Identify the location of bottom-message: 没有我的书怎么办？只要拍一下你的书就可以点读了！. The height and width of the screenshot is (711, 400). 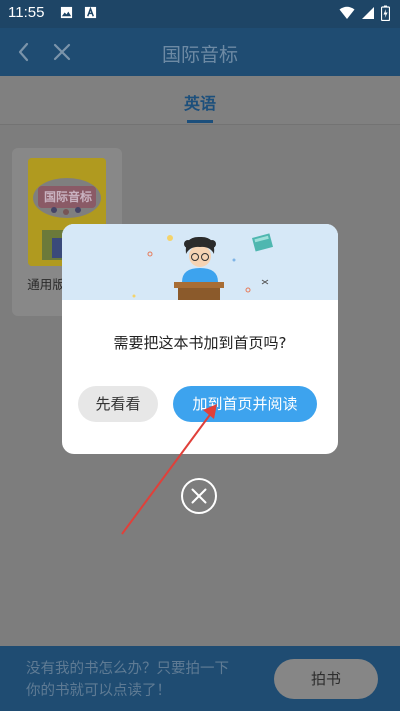
(127, 680).